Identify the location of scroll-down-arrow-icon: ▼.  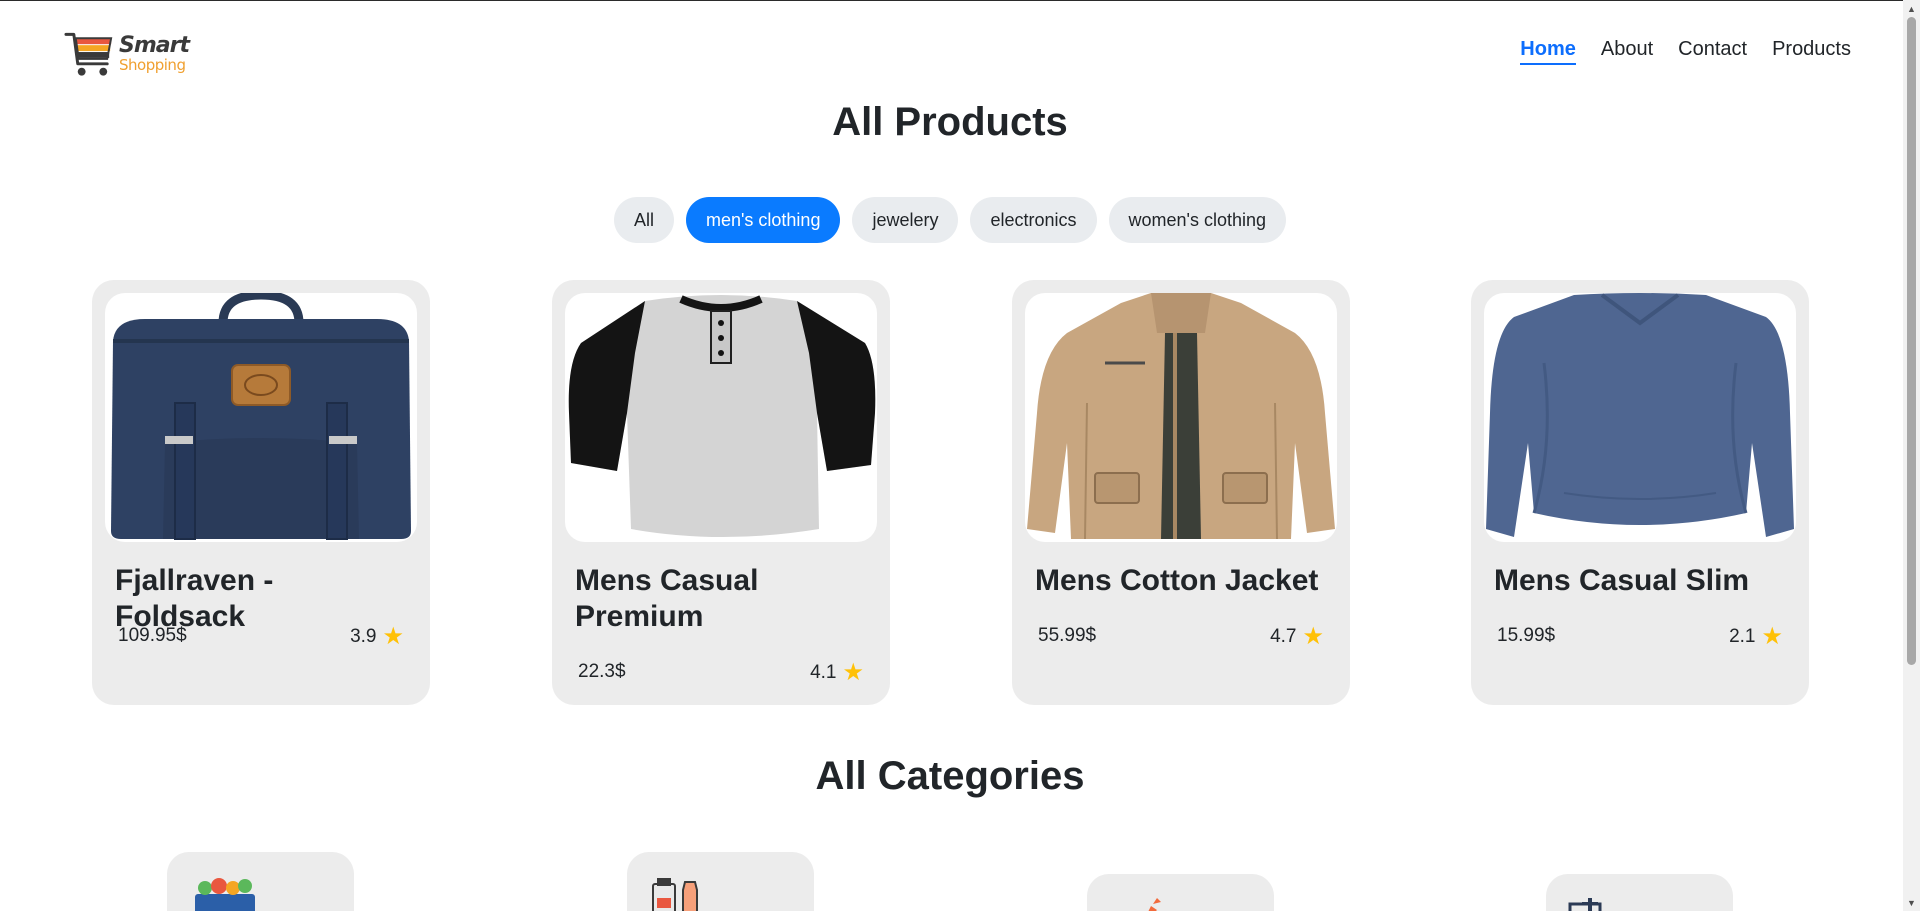
(1911, 902).